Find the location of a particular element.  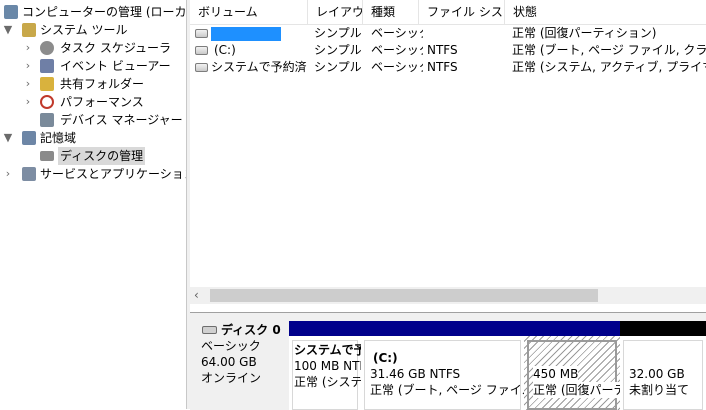

tree-item-disk-management: ディスクの管理 is located at coordinates (93, 156).